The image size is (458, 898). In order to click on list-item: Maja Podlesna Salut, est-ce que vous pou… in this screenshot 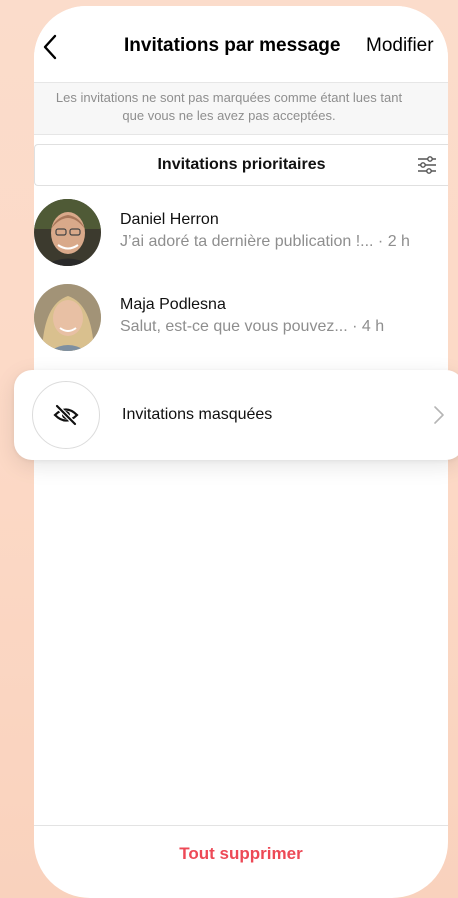, I will do `click(241, 324)`.